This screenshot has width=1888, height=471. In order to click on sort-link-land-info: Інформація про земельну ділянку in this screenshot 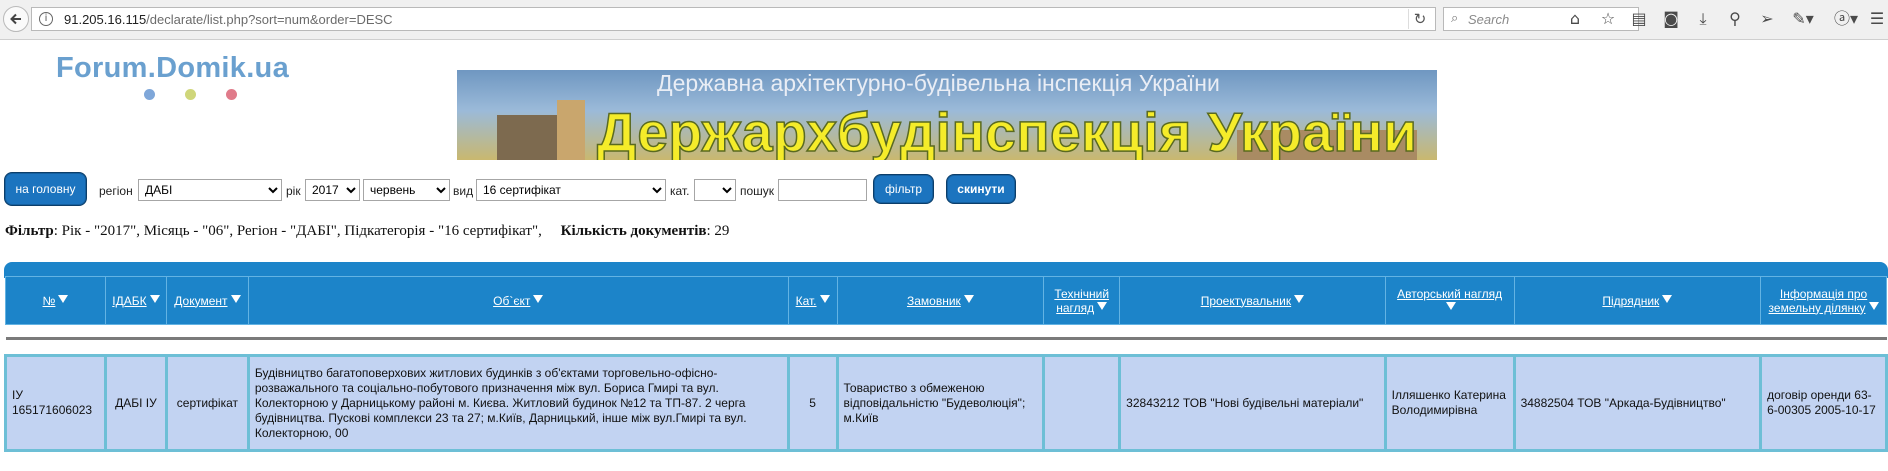, I will do `click(1818, 301)`.